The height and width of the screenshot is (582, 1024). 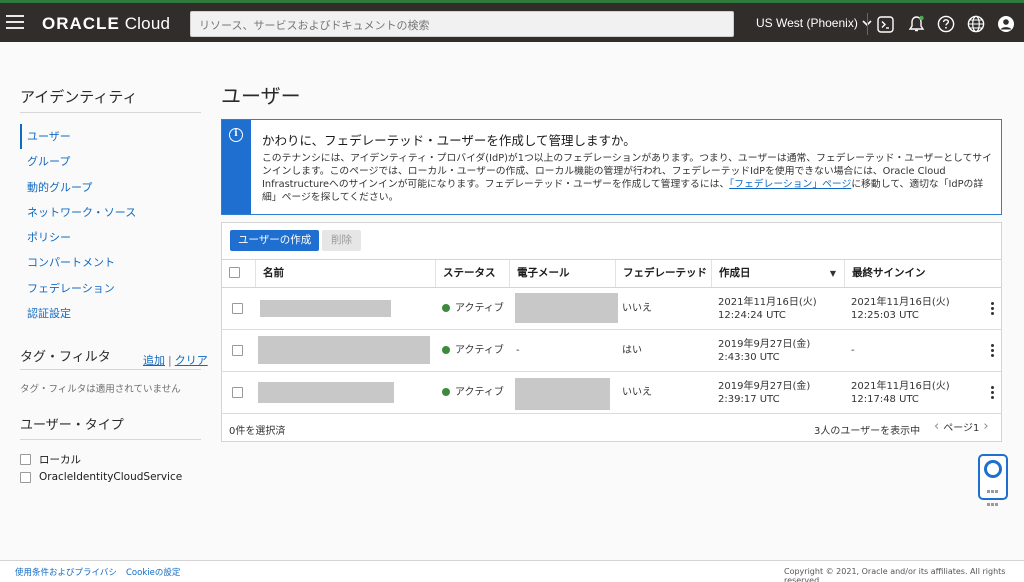 What do you see at coordinates (145, 23) in the screenshot?
I see `logo-text: Cloud` at bounding box center [145, 23].